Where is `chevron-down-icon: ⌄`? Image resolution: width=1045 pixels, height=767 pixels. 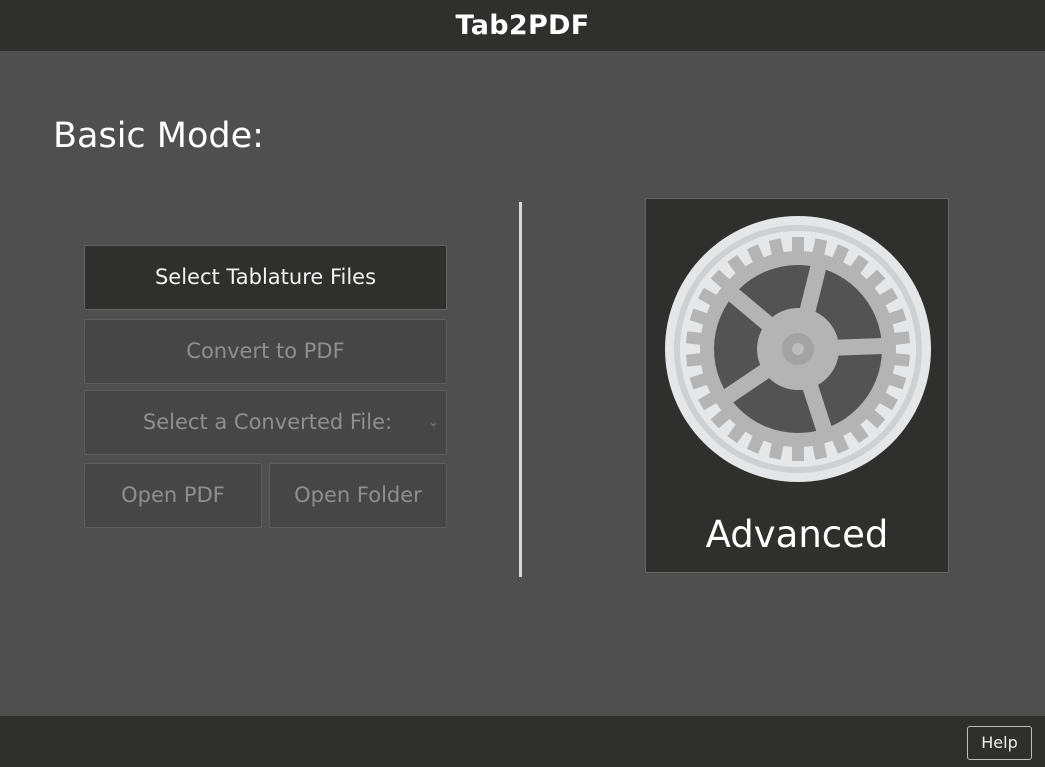 chevron-down-icon: ⌄ is located at coordinates (433, 422).